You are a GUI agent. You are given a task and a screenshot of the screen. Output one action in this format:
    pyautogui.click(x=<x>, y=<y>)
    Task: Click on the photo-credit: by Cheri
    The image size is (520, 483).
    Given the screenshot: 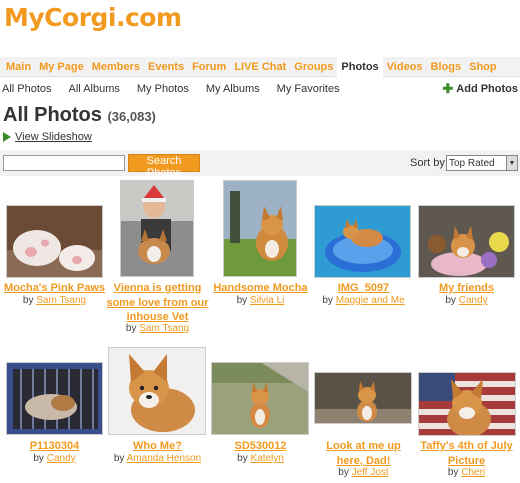 What is the action you would take?
    pyautogui.click(x=466, y=472)
    